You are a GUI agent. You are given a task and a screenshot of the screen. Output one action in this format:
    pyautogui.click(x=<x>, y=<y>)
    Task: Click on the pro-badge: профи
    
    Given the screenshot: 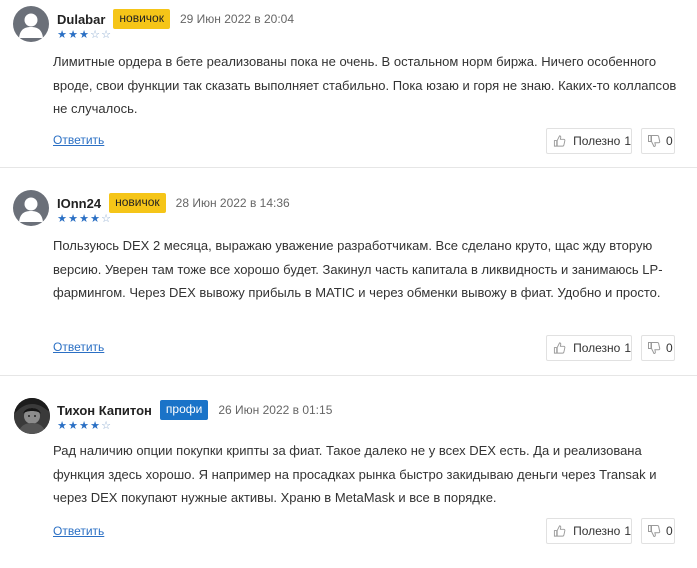 What is the action you would take?
    pyautogui.click(x=184, y=410)
    